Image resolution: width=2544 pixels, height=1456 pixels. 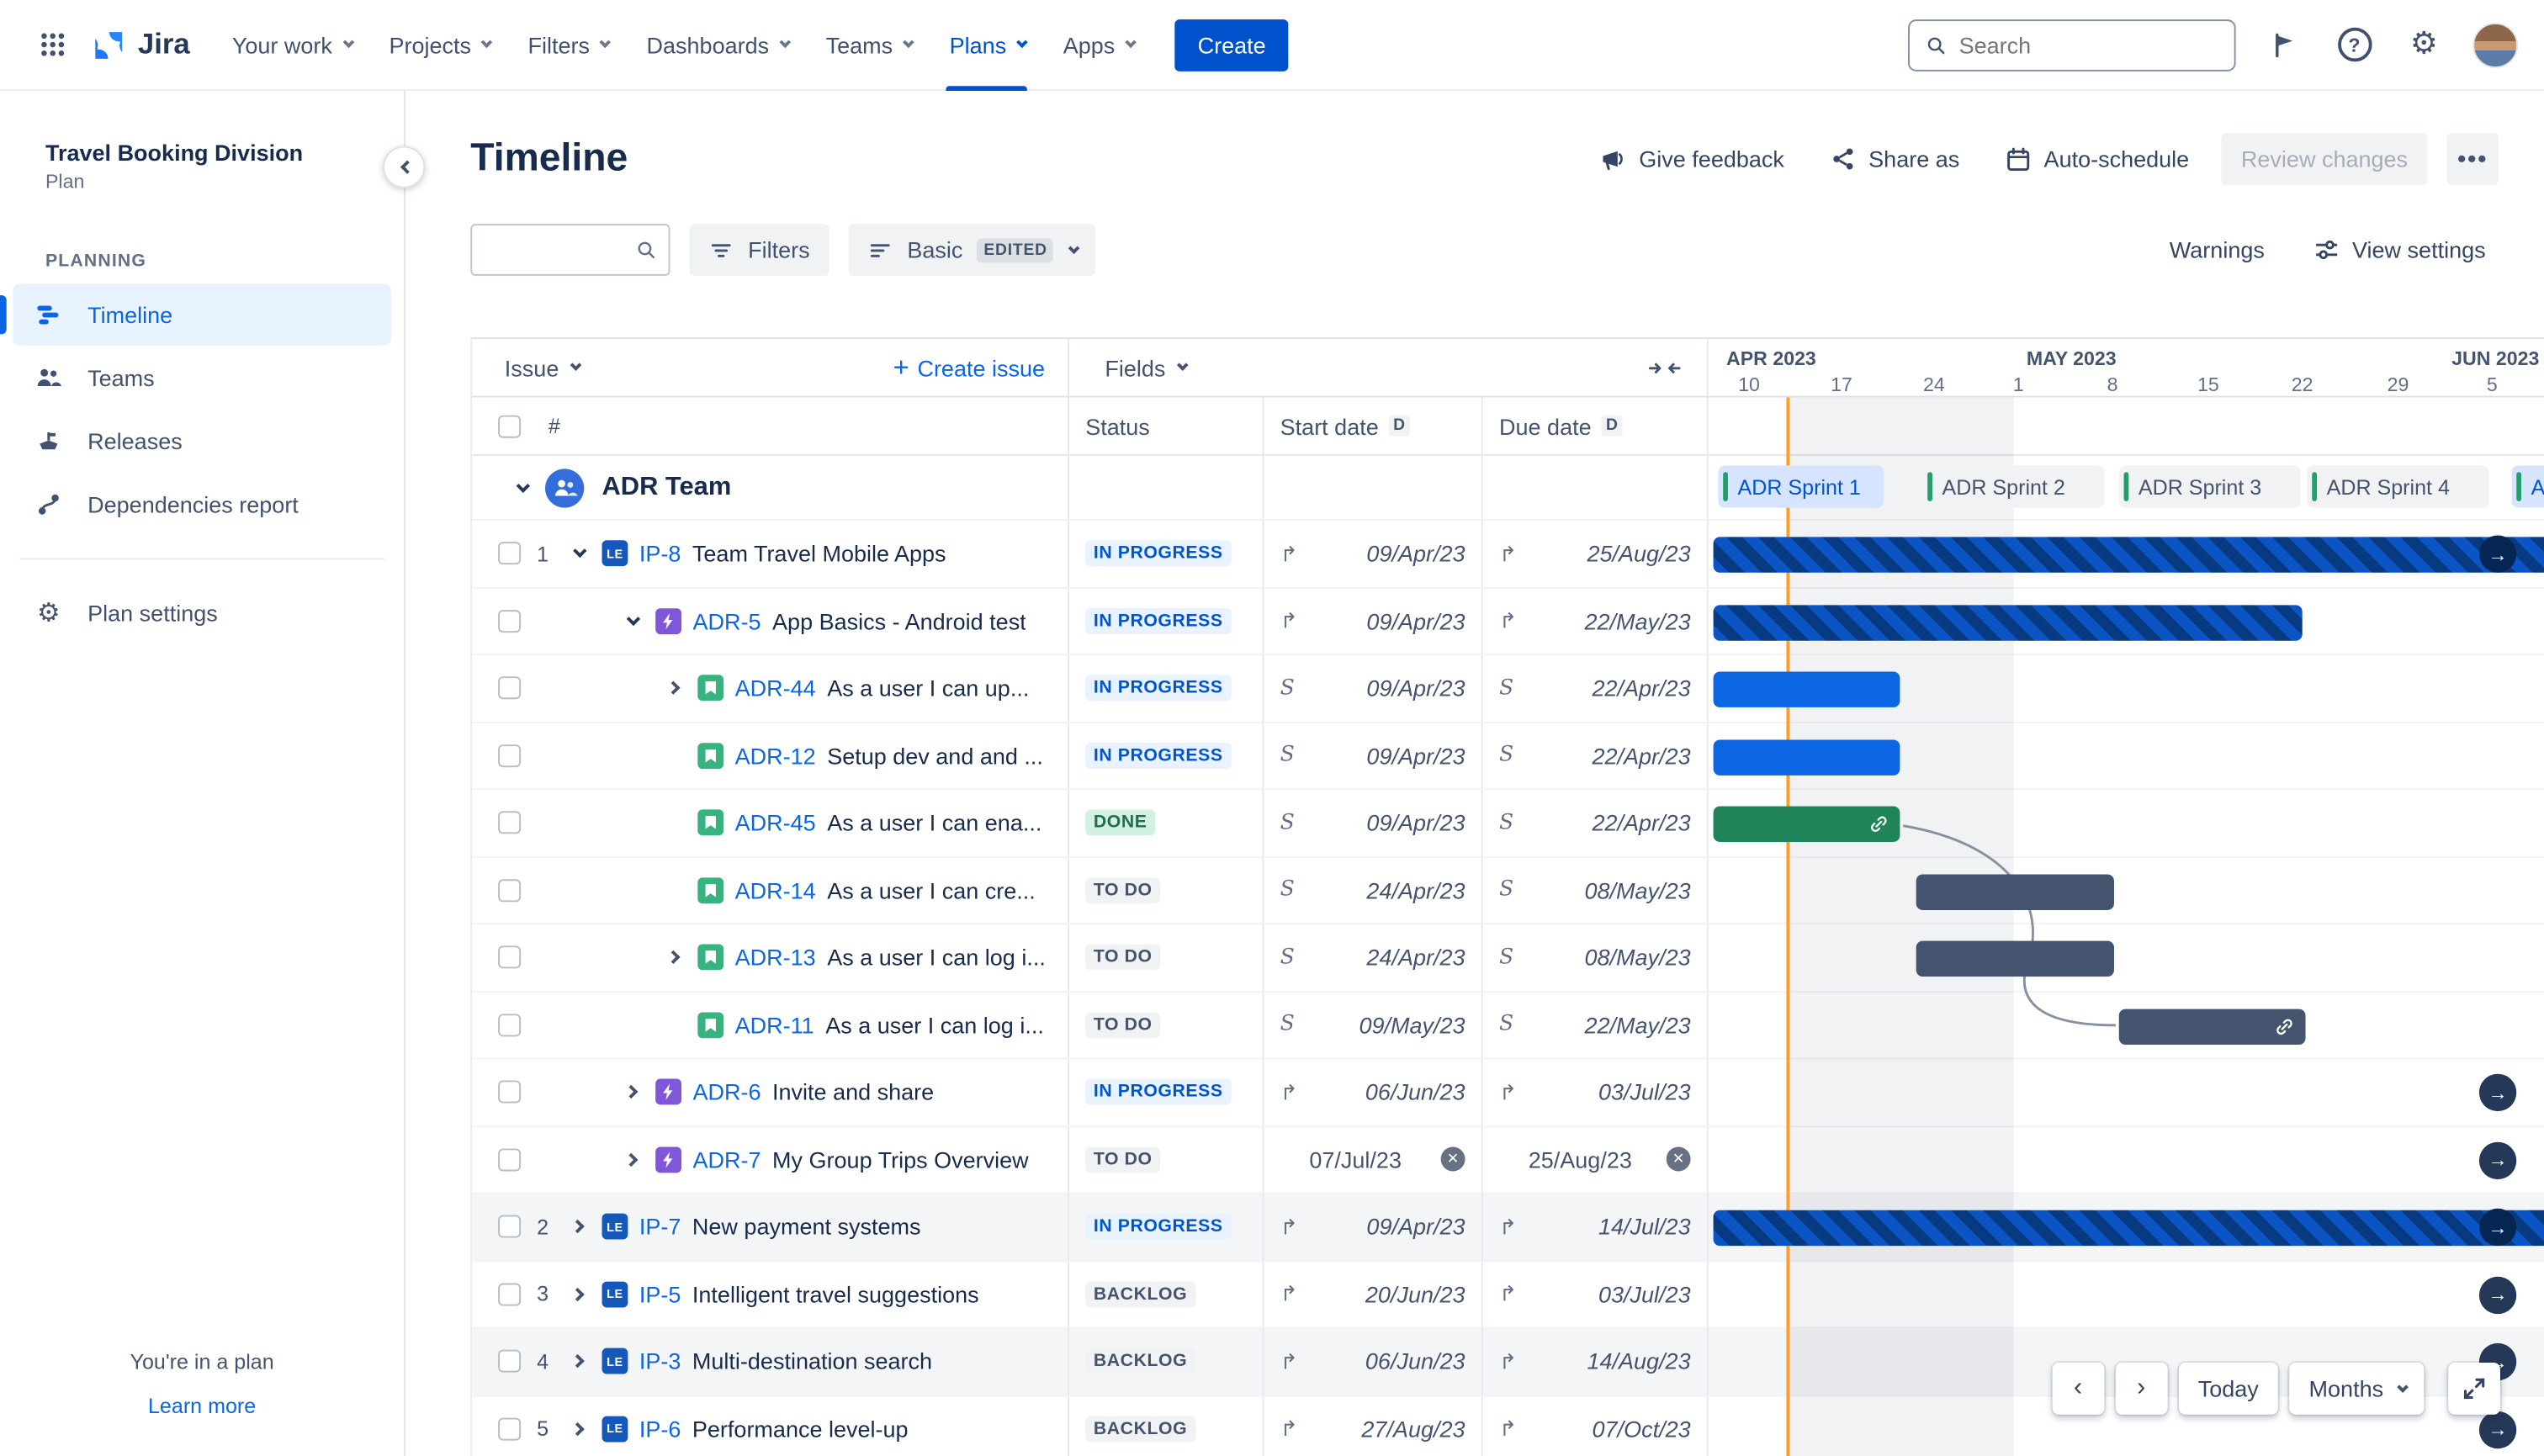 I want to click on issue-key: ADR-7, so click(x=727, y=1159).